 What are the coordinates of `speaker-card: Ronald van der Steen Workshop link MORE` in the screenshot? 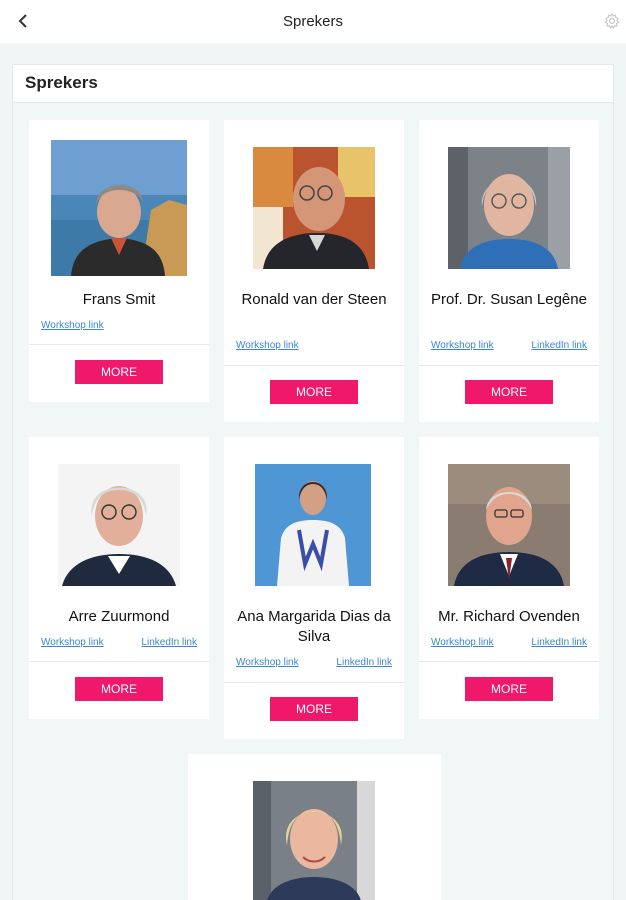 It's located at (314, 271).